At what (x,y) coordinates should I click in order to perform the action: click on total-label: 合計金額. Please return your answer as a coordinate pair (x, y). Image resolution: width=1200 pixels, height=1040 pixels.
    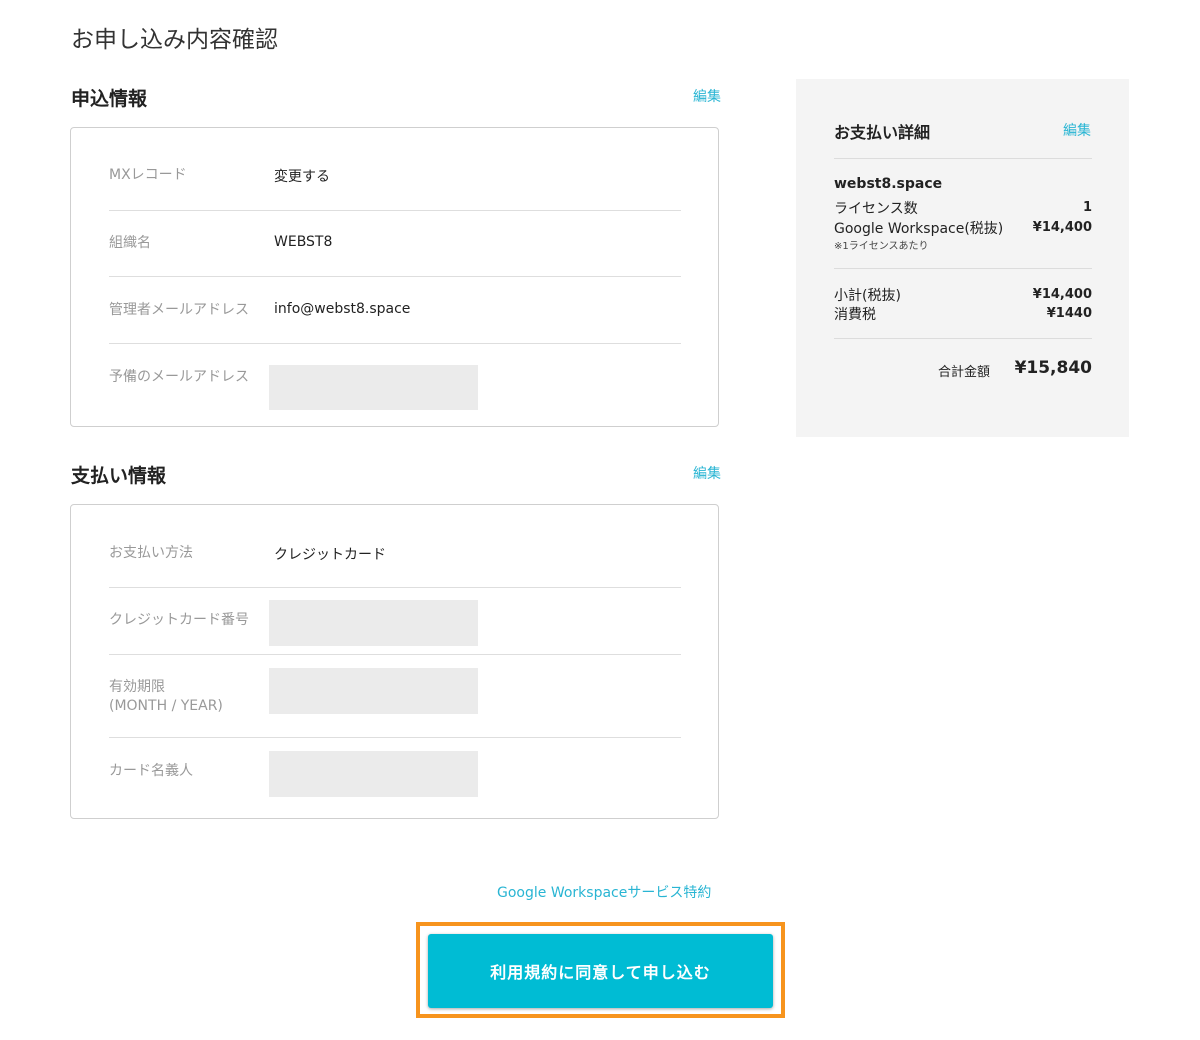
    Looking at the image, I should click on (964, 372).